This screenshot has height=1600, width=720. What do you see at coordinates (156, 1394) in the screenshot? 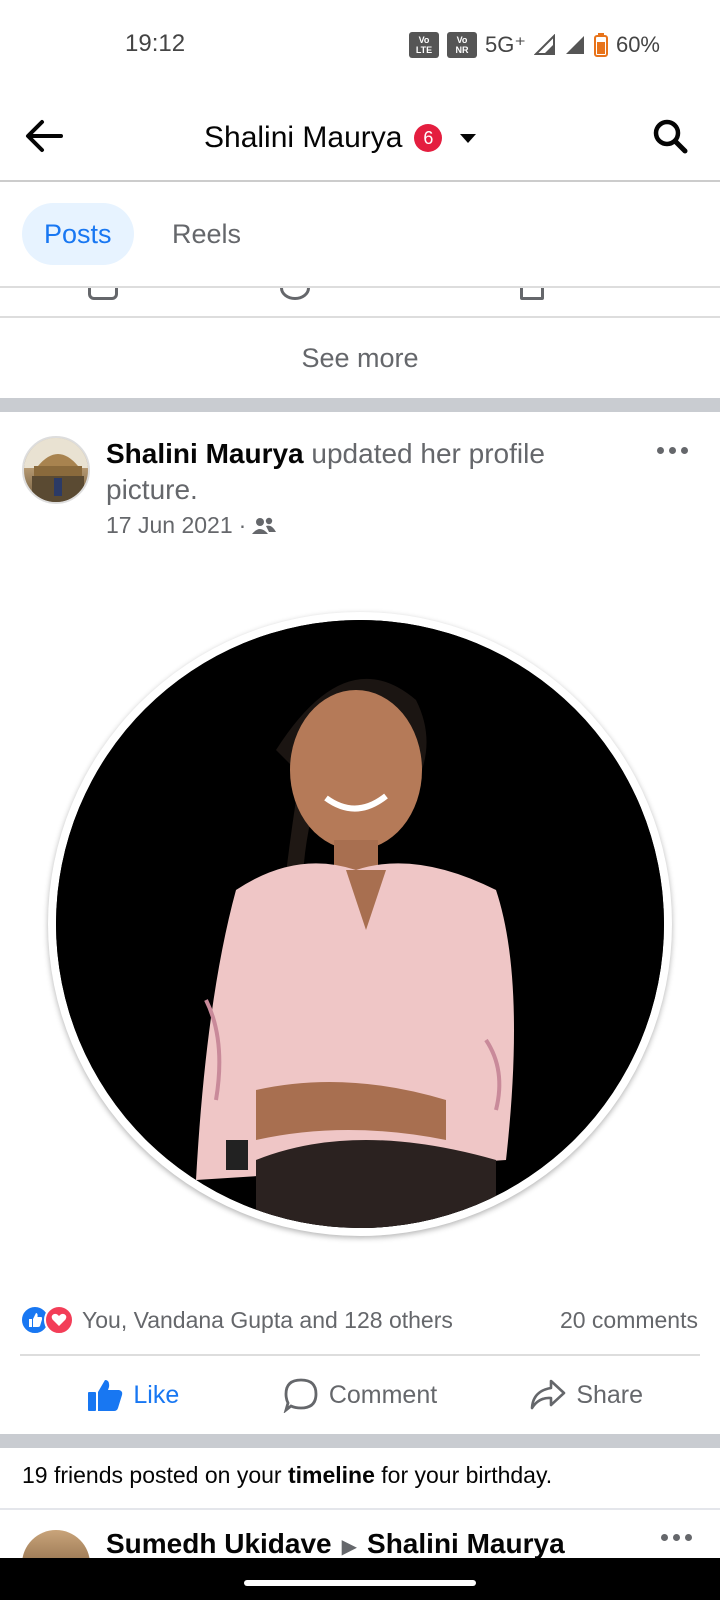
I see `like-label: Like` at bounding box center [156, 1394].